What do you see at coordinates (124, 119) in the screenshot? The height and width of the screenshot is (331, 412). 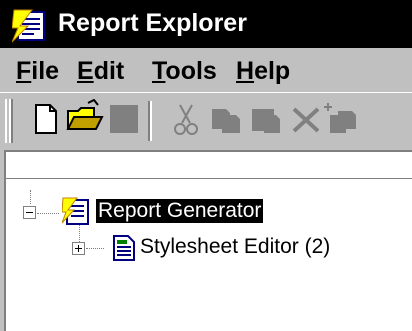 I see `save-icon` at bounding box center [124, 119].